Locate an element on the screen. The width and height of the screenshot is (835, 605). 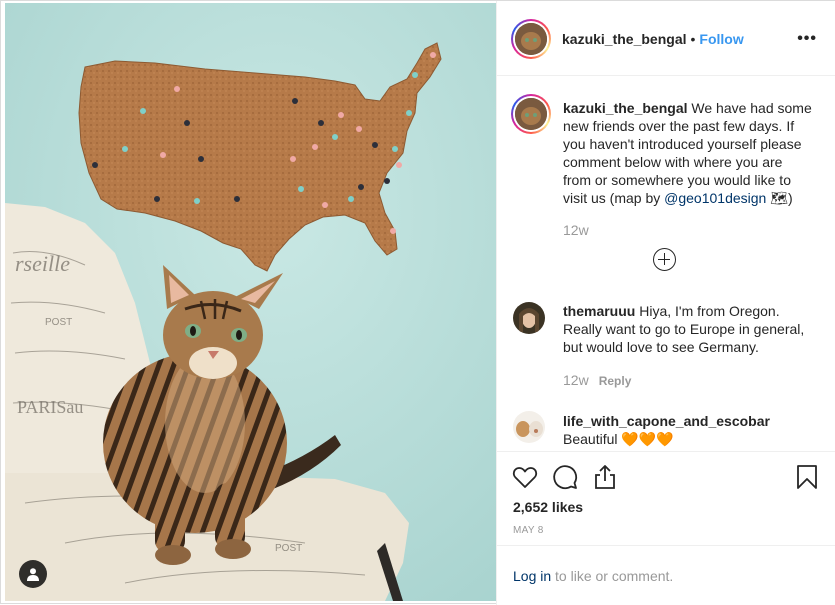
bookmark-icon is located at coordinates (807, 477).